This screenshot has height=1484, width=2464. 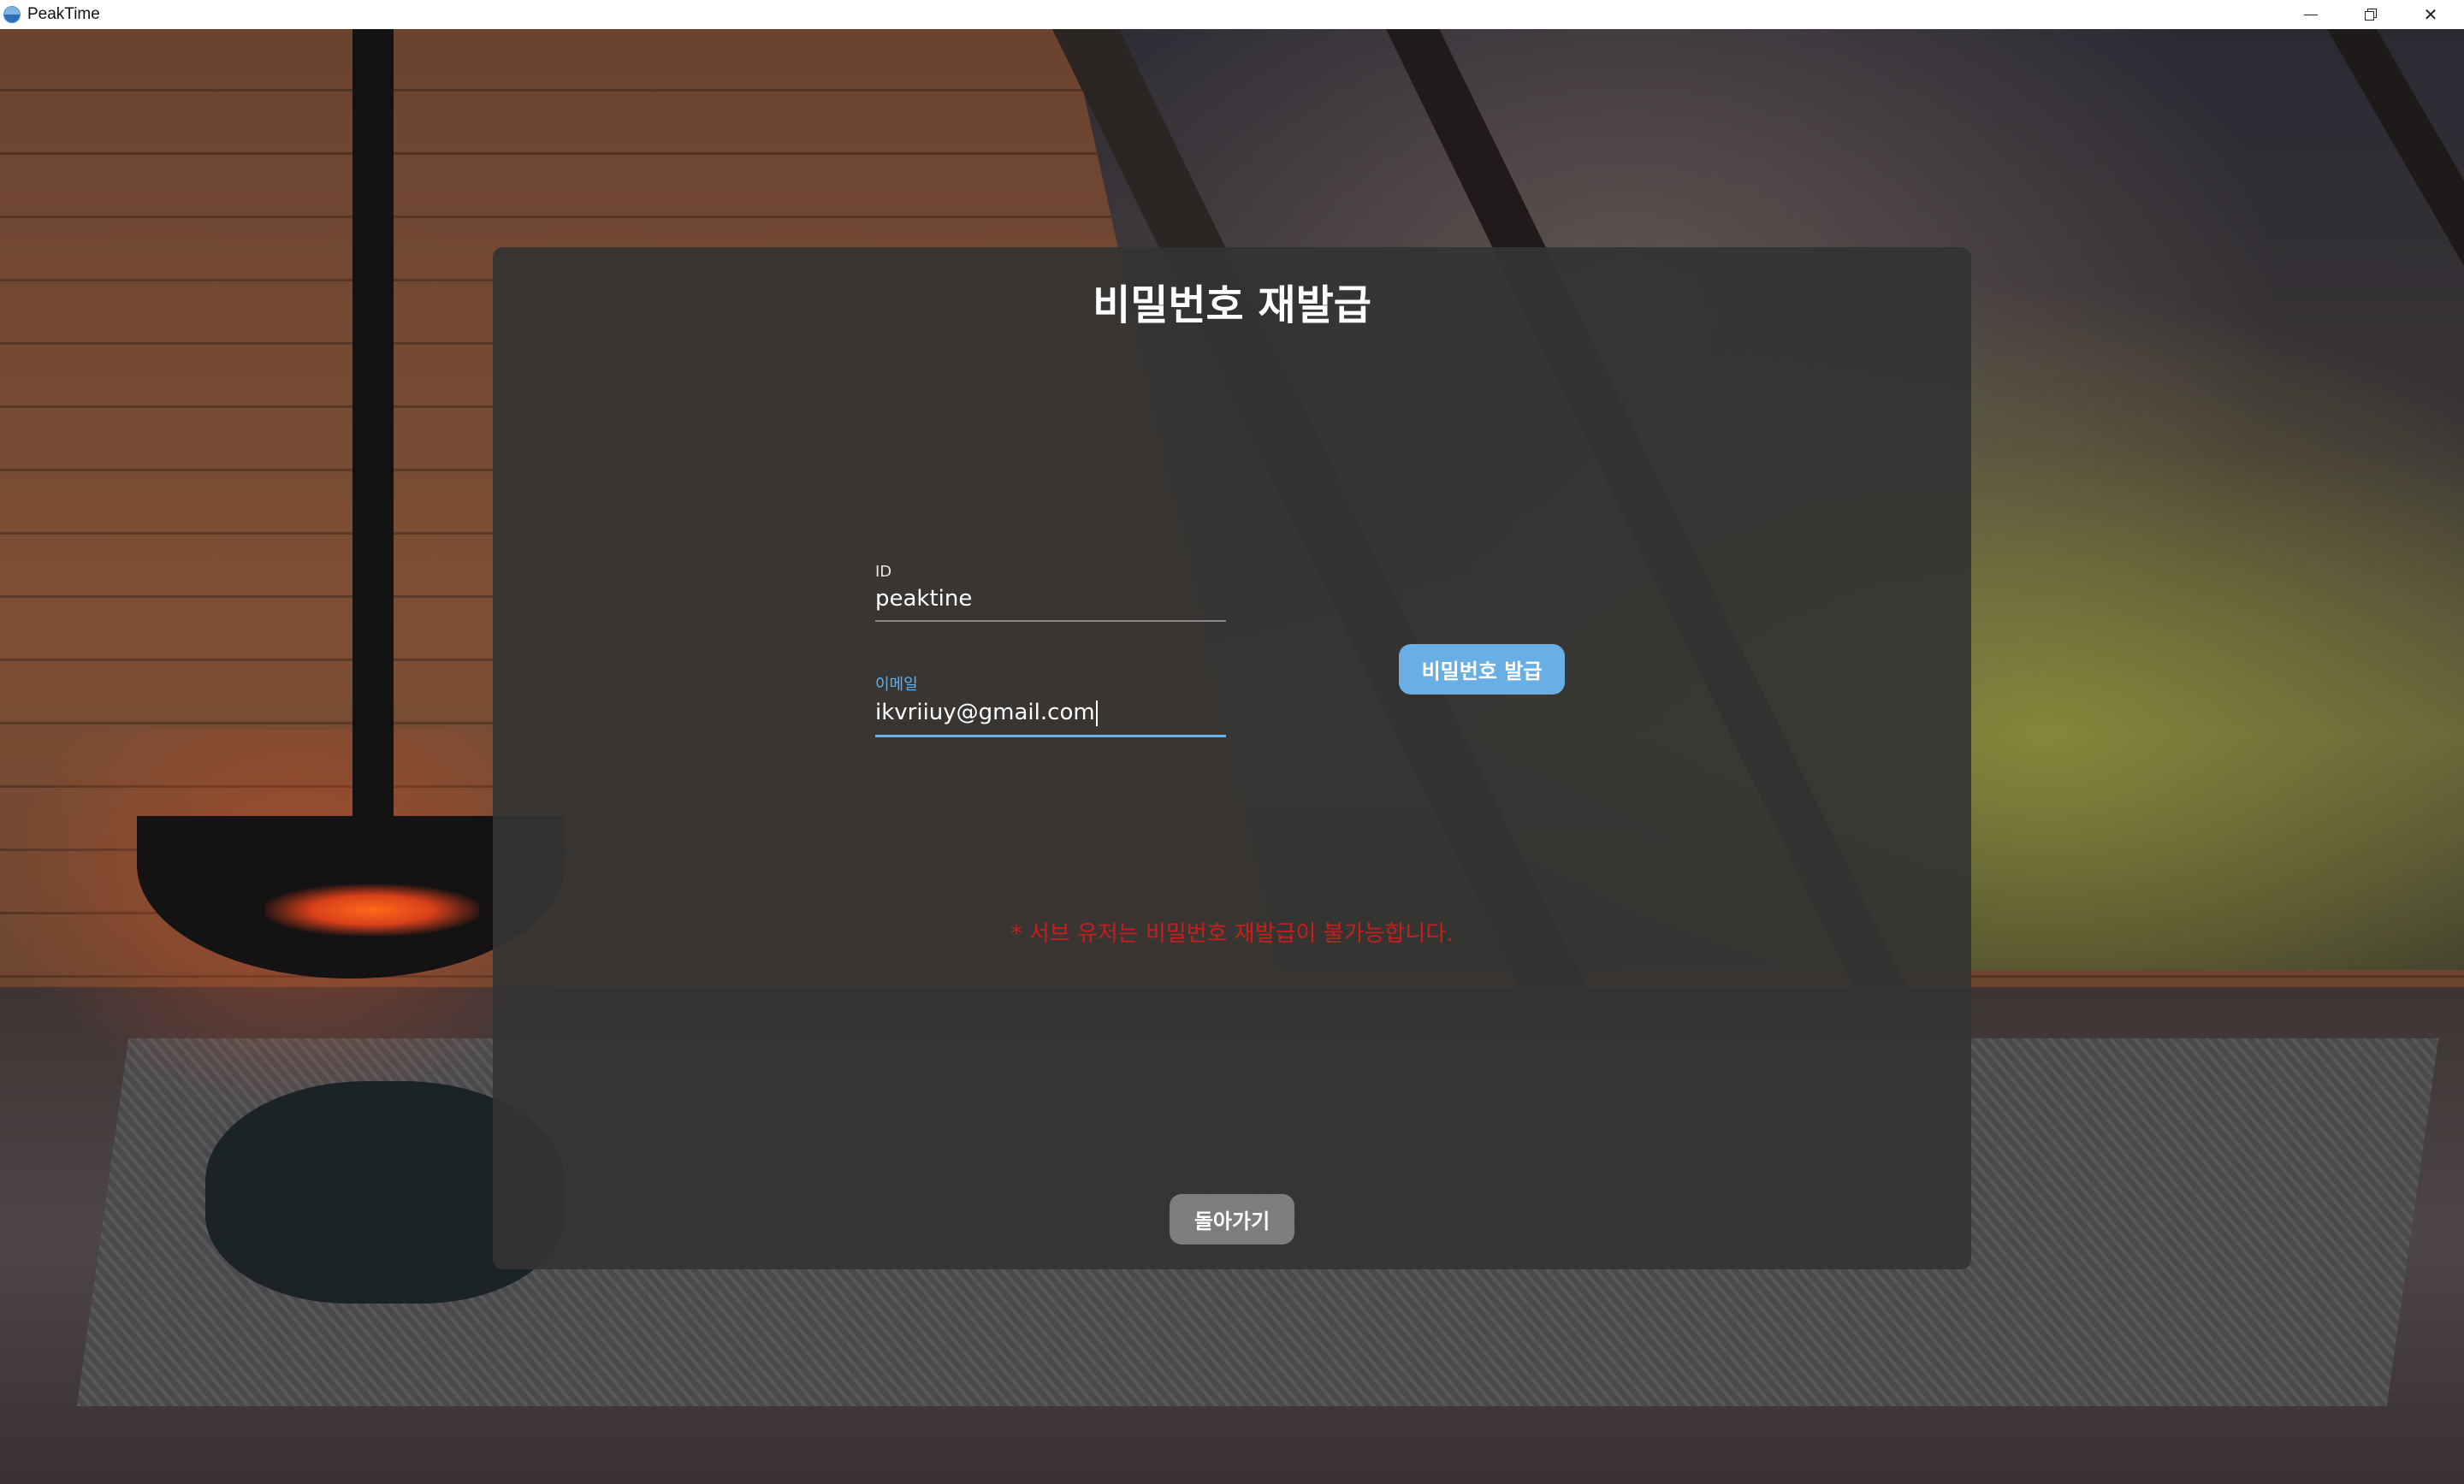 What do you see at coordinates (1232, 1219) in the screenshot?
I see `back-button: 돌아가기` at bounding box center [1232, 1219].